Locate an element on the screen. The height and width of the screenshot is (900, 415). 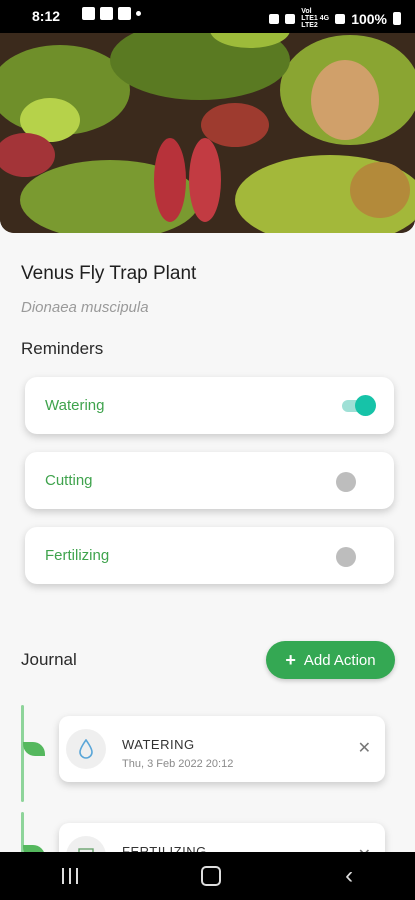
water-drop-icon is located at coordinates (86, 749).